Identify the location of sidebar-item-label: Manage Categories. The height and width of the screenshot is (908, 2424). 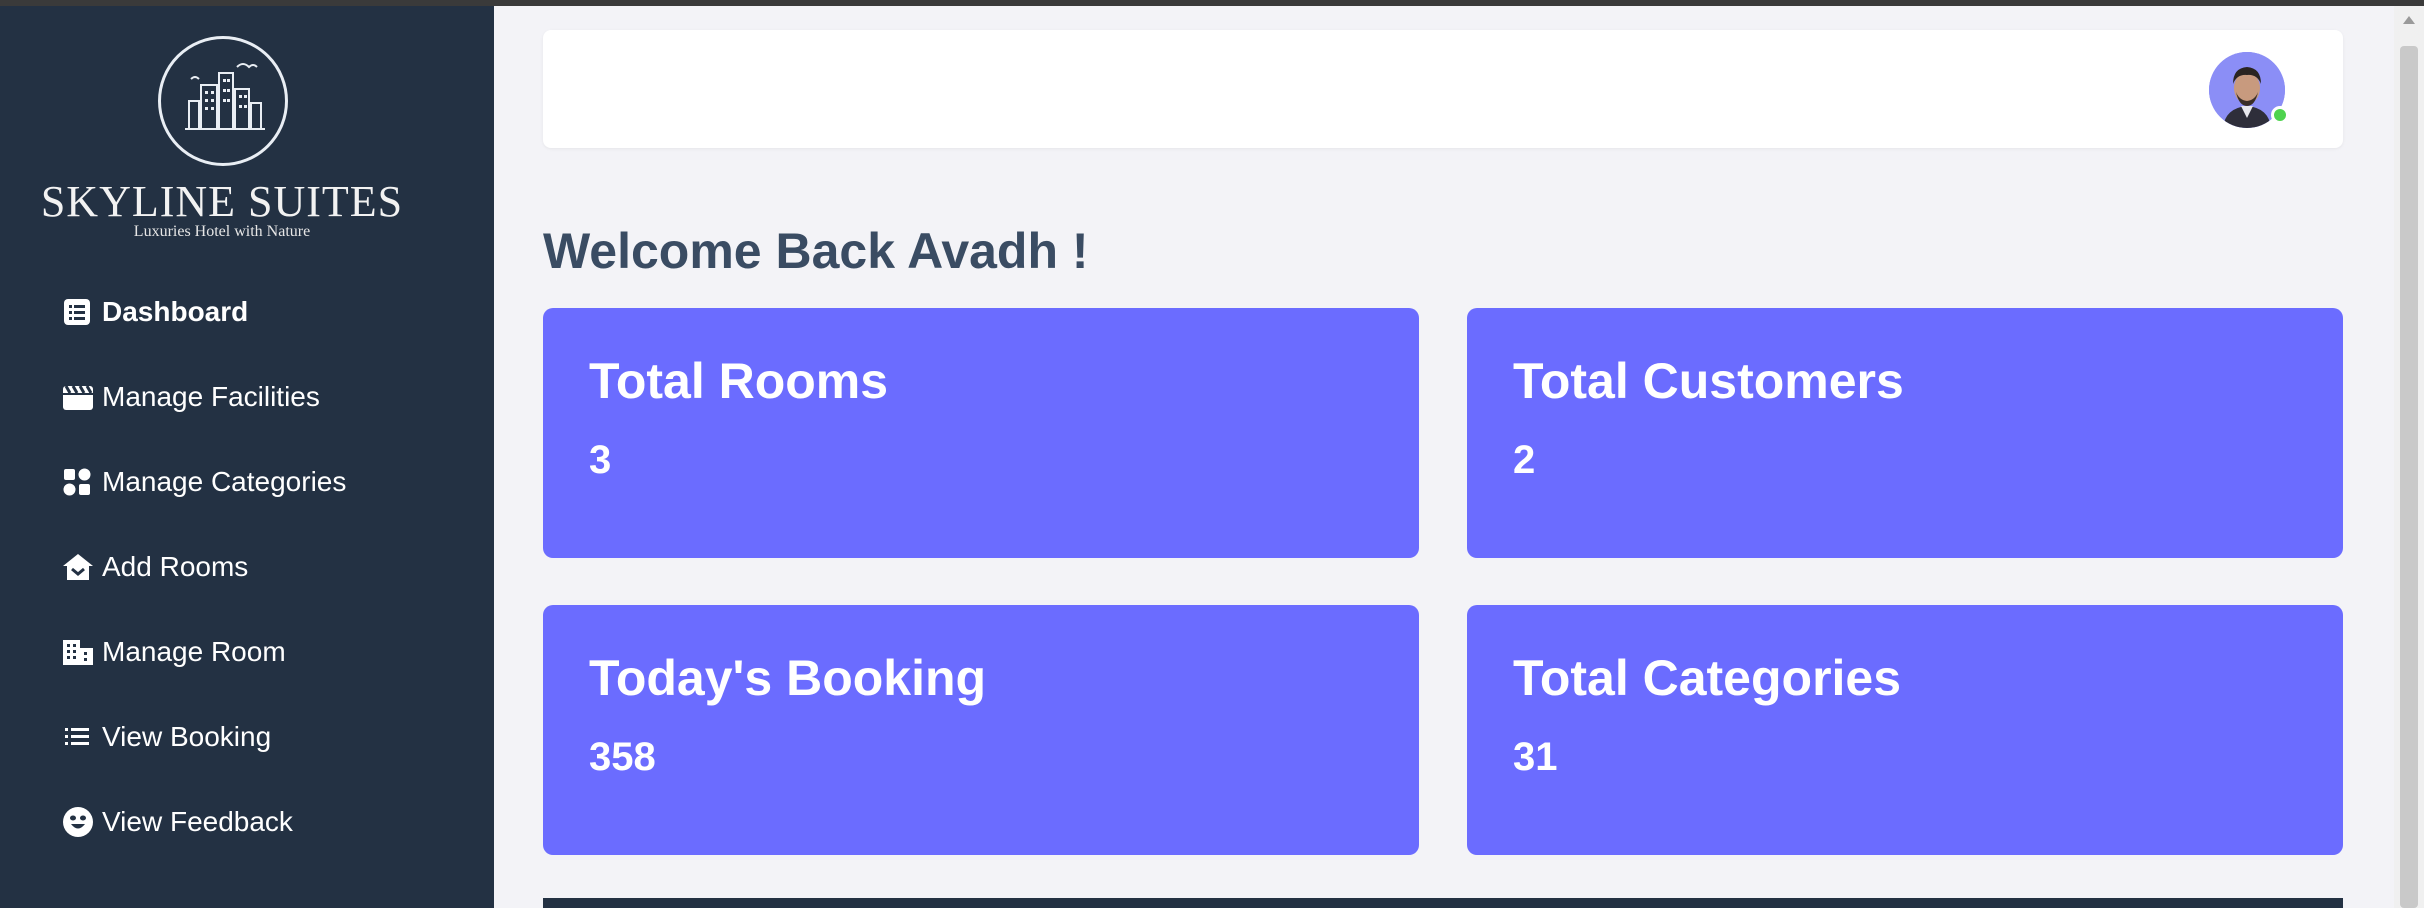
(224, 481).